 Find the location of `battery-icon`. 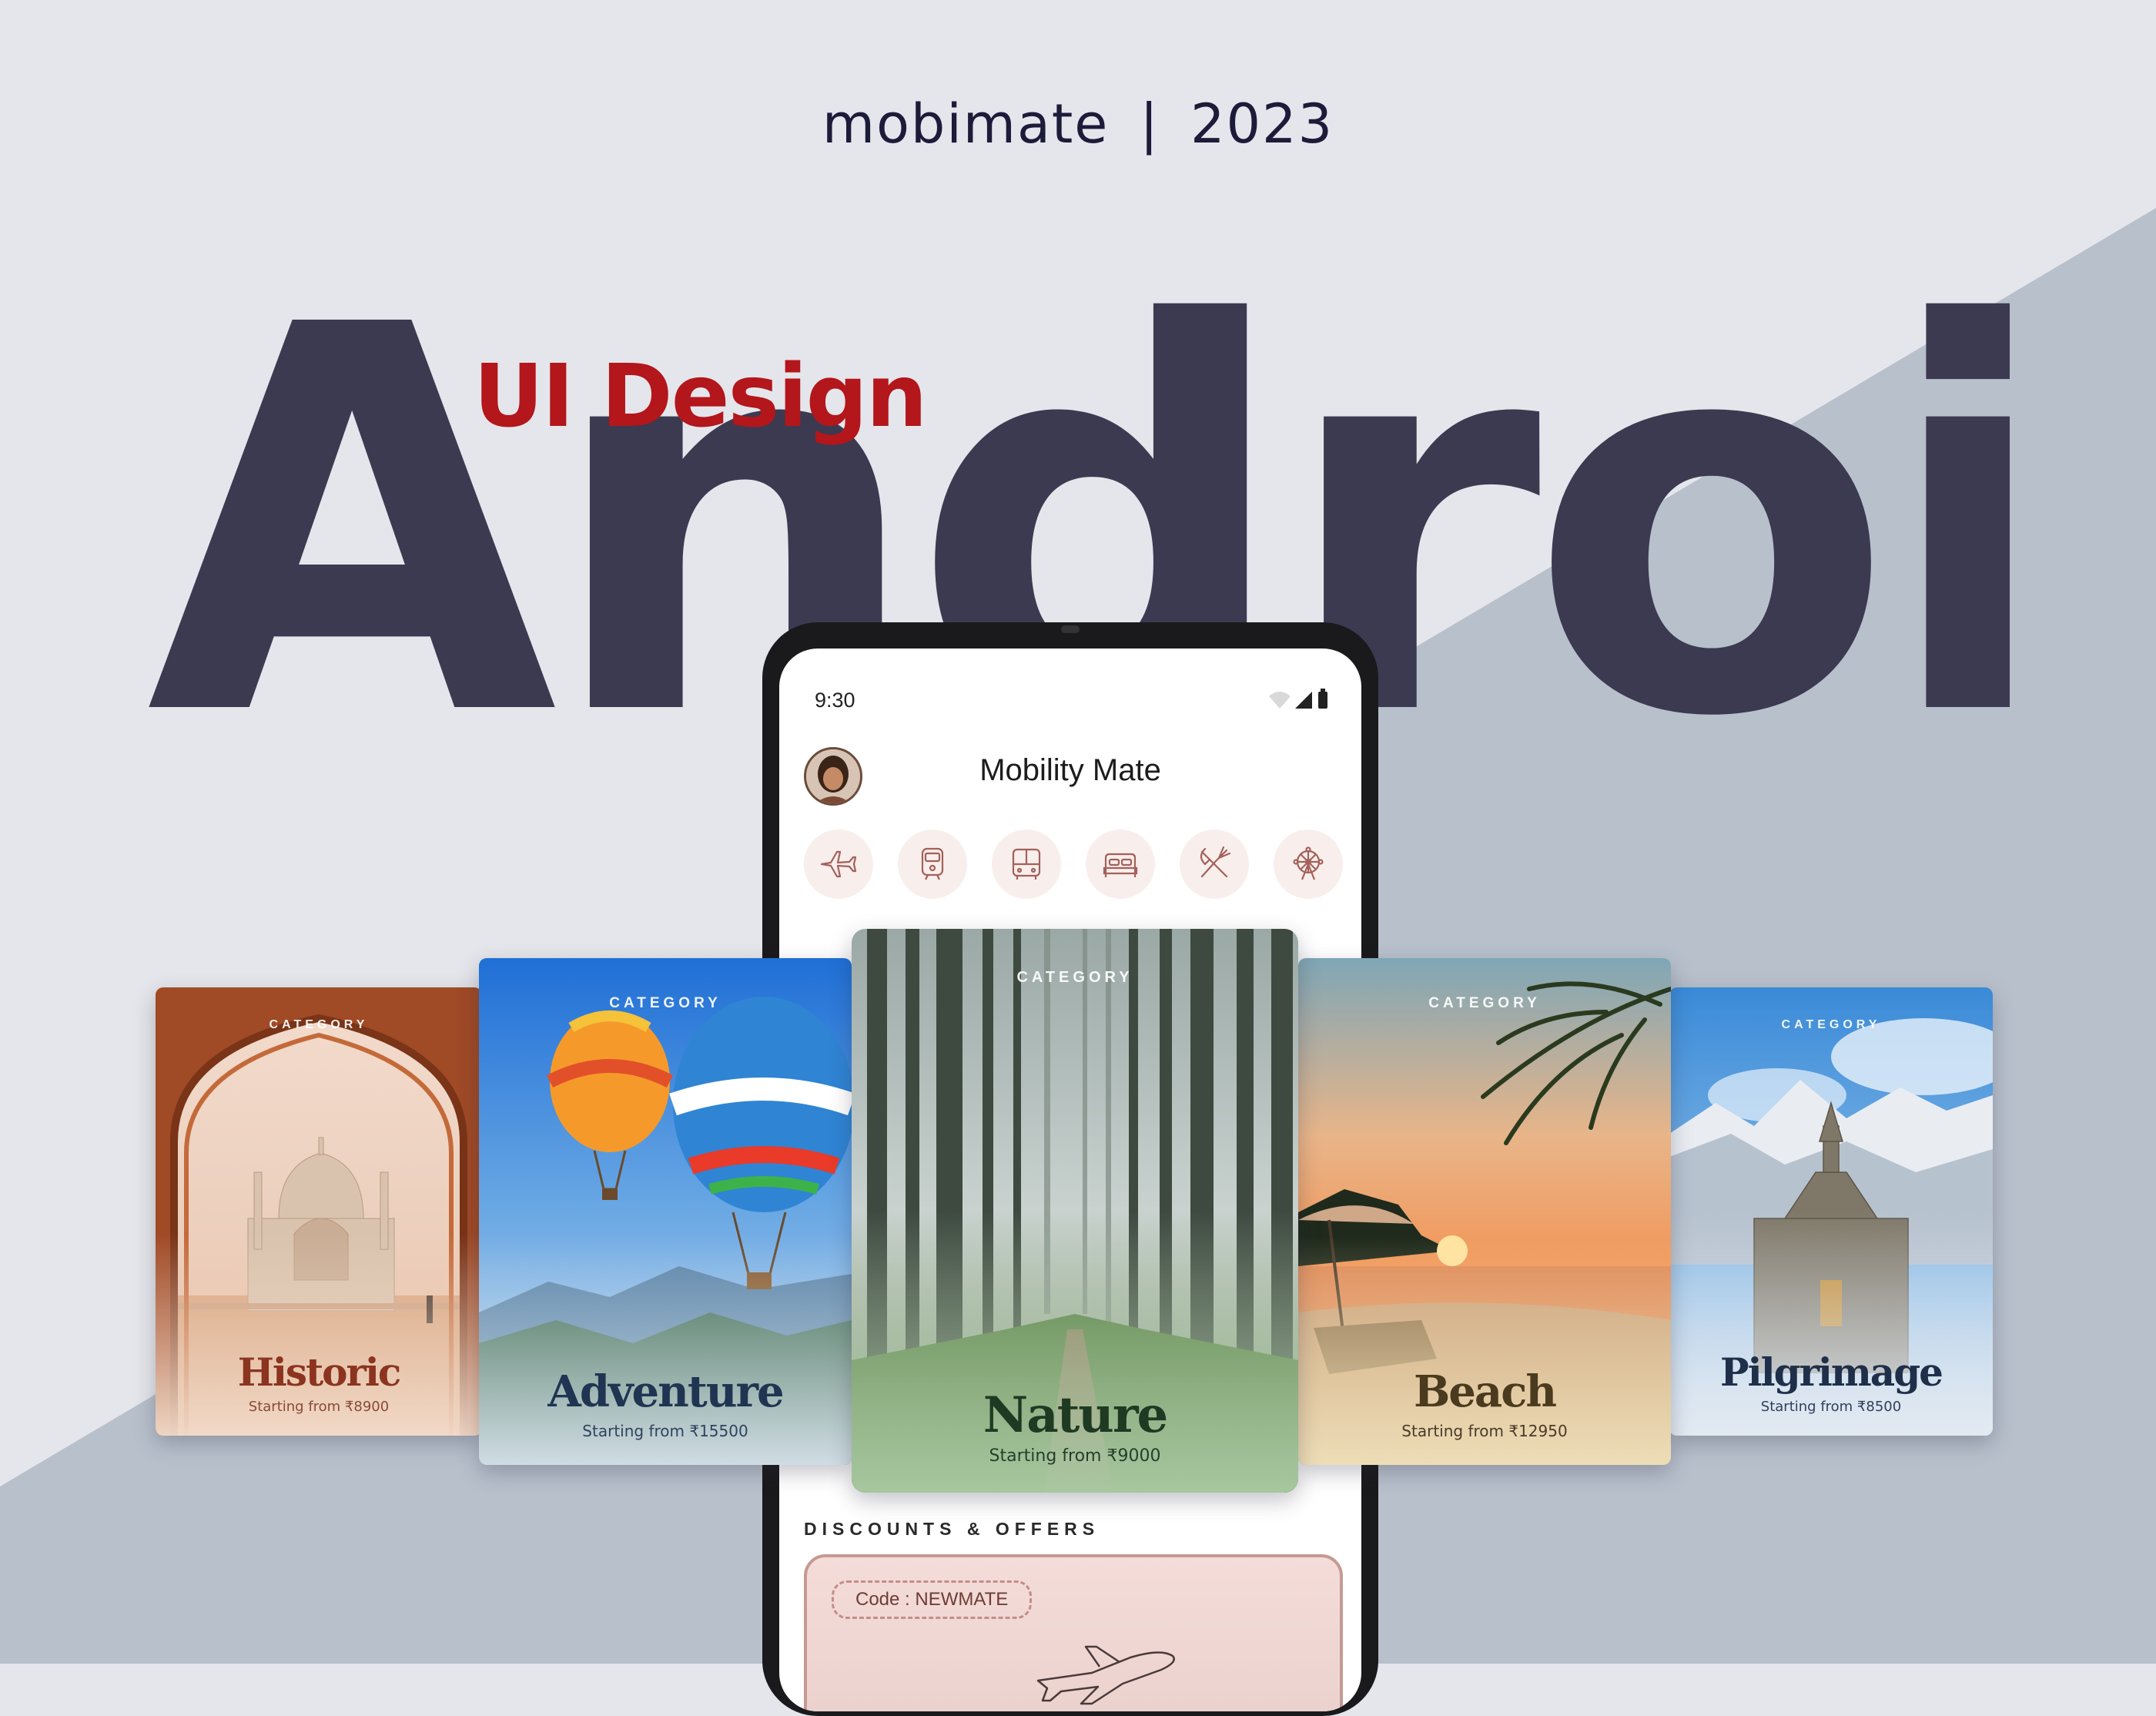

battery-icon is located at coordinates (1322, 699).